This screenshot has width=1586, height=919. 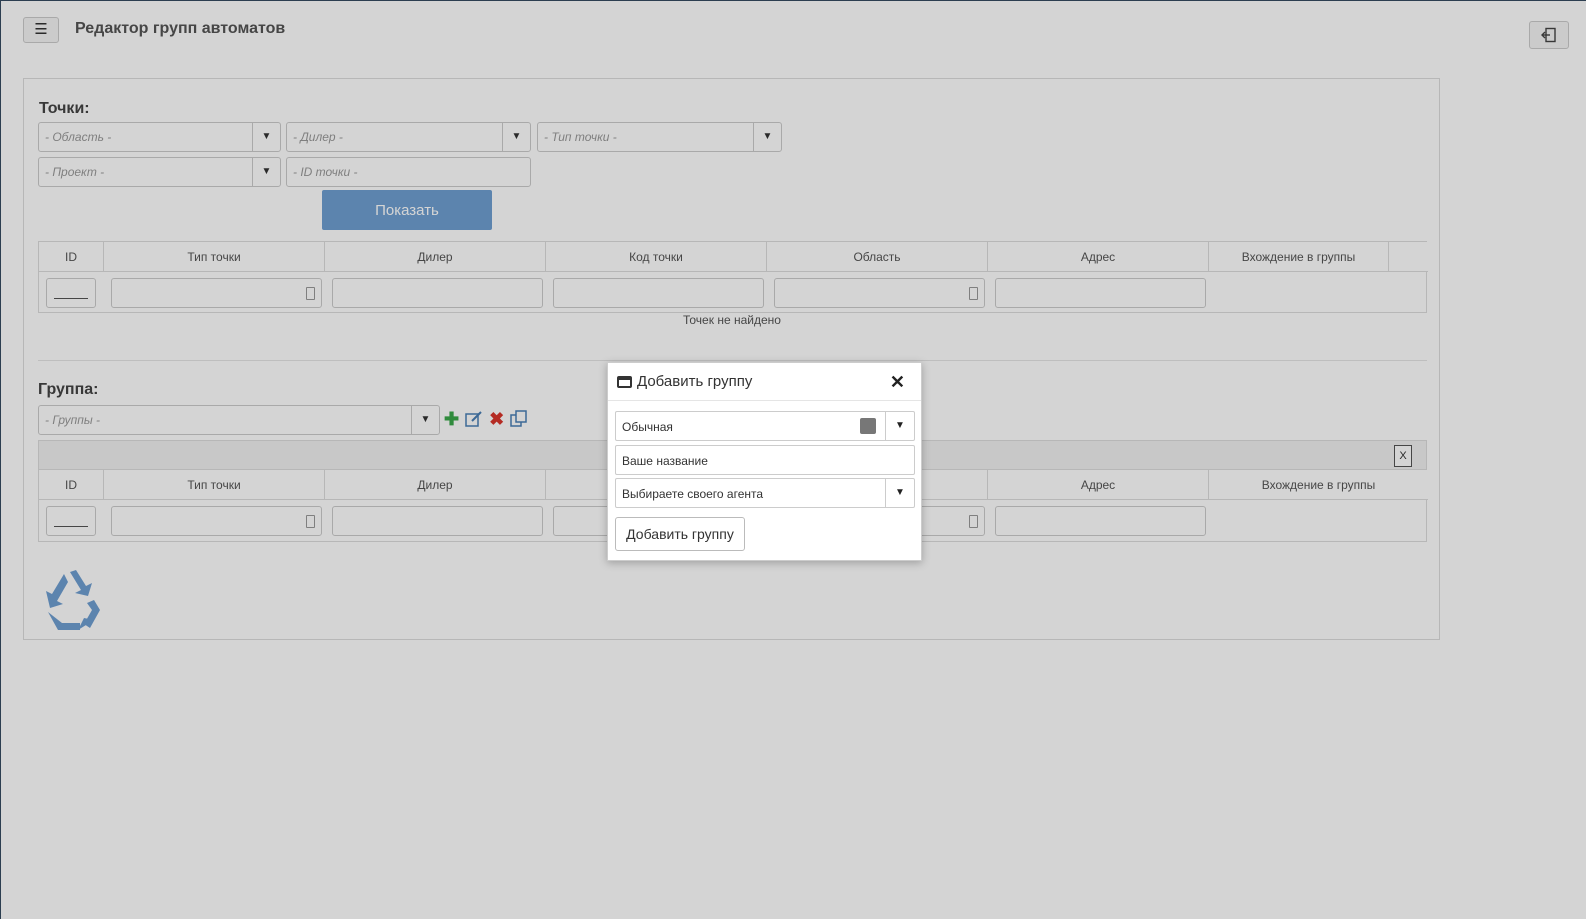 What do you see at coordinates (765, 426) in the screenshot?
I see `group-type-select: Обычная ▼` at bounding box center [765, 426].